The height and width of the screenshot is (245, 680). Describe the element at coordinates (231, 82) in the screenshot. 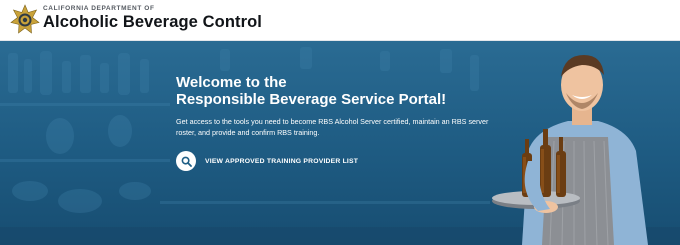

I see `hero-title-line-1: Welcome to the` at that location.